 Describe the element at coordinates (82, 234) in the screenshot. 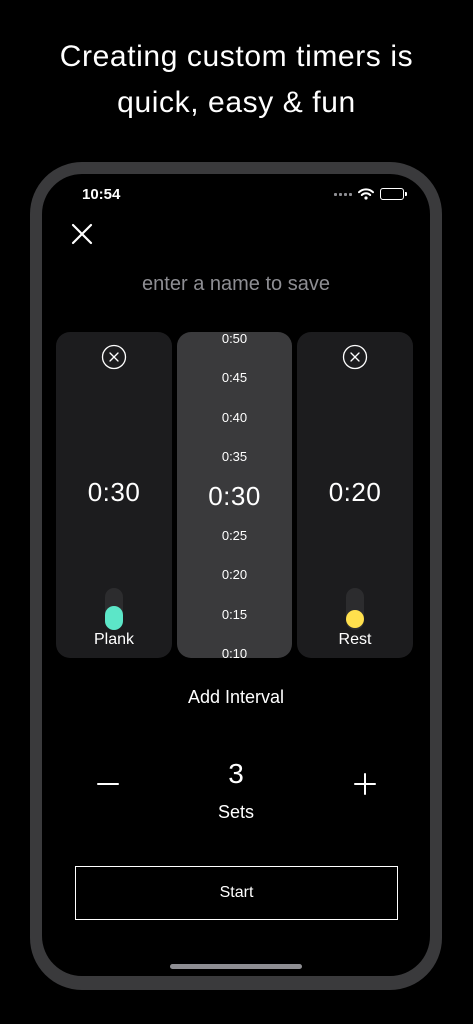

I see `close-icon` at that location.